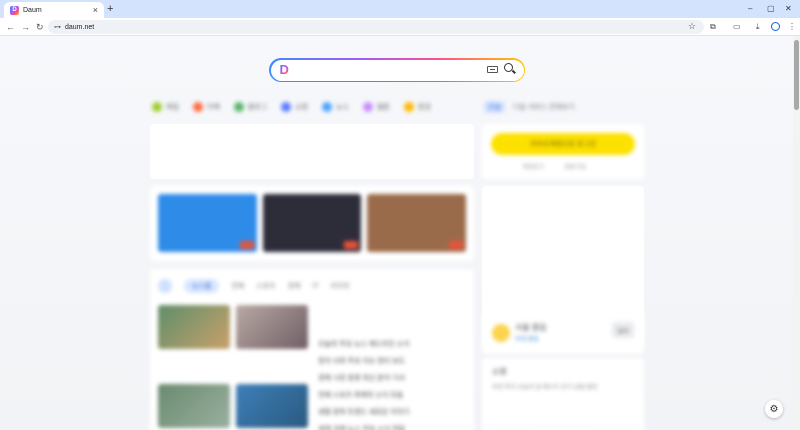  What do you see at coordinates (340, 286) in the screenshot?
I see `news-tab: 라이프` at bounding box center [340, 286].